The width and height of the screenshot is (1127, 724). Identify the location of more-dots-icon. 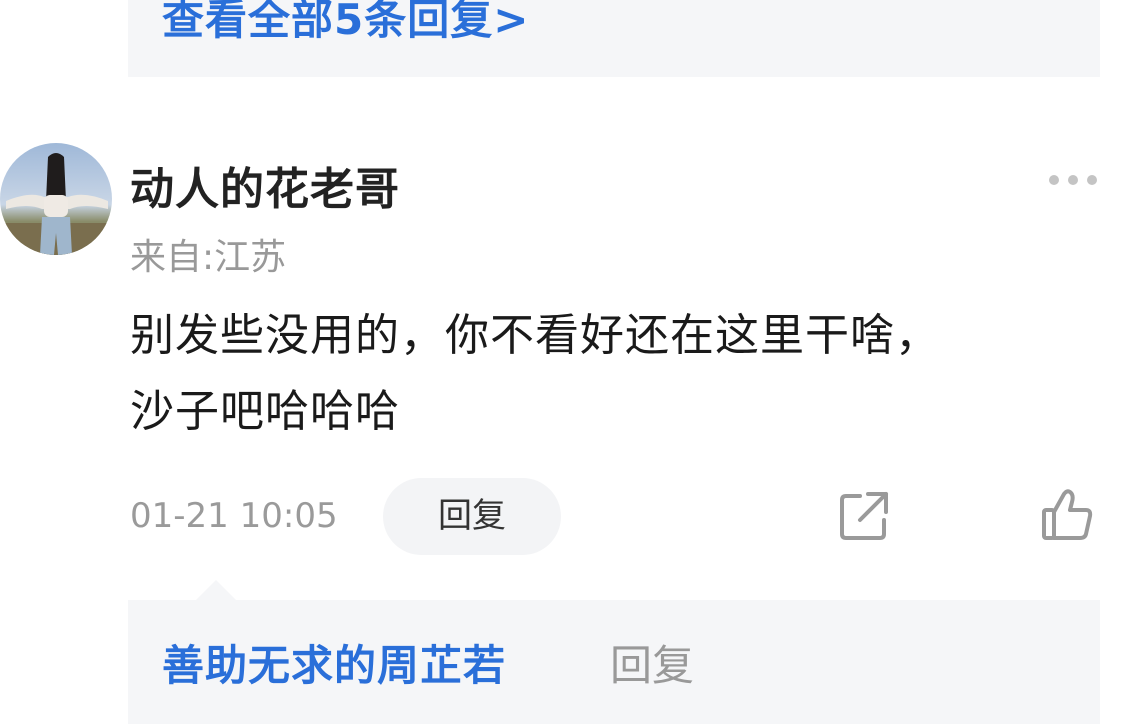
(1073, 180).